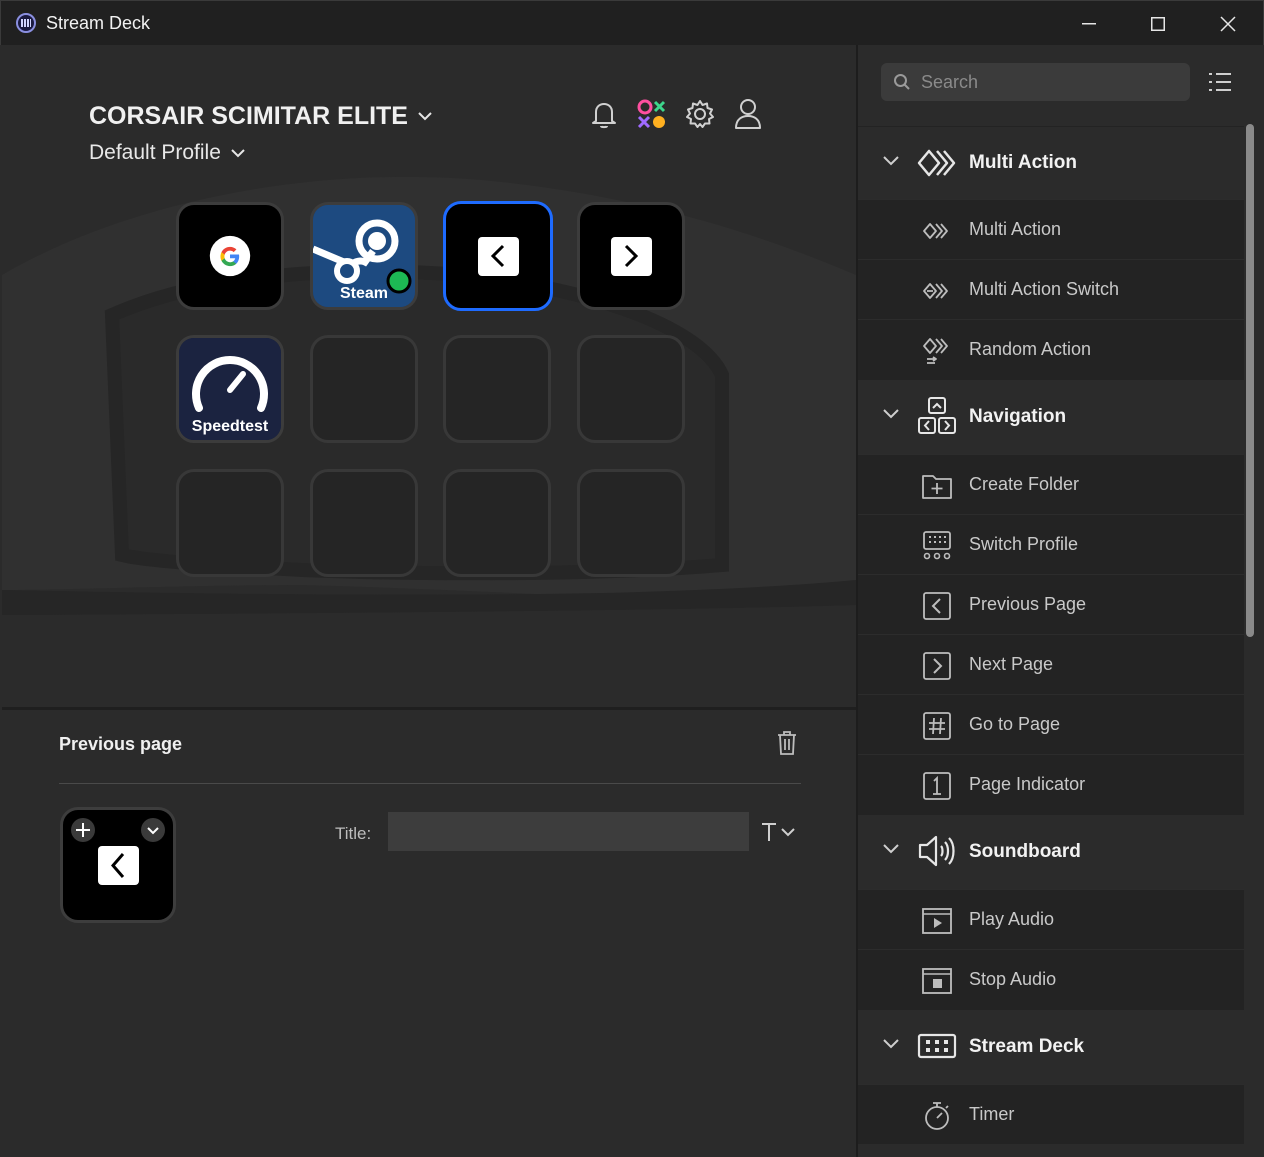  What do you see at coordinates (992, 1114) in the screenshot?
I see `action-label: Timer` at bounding box center [992, 1114].